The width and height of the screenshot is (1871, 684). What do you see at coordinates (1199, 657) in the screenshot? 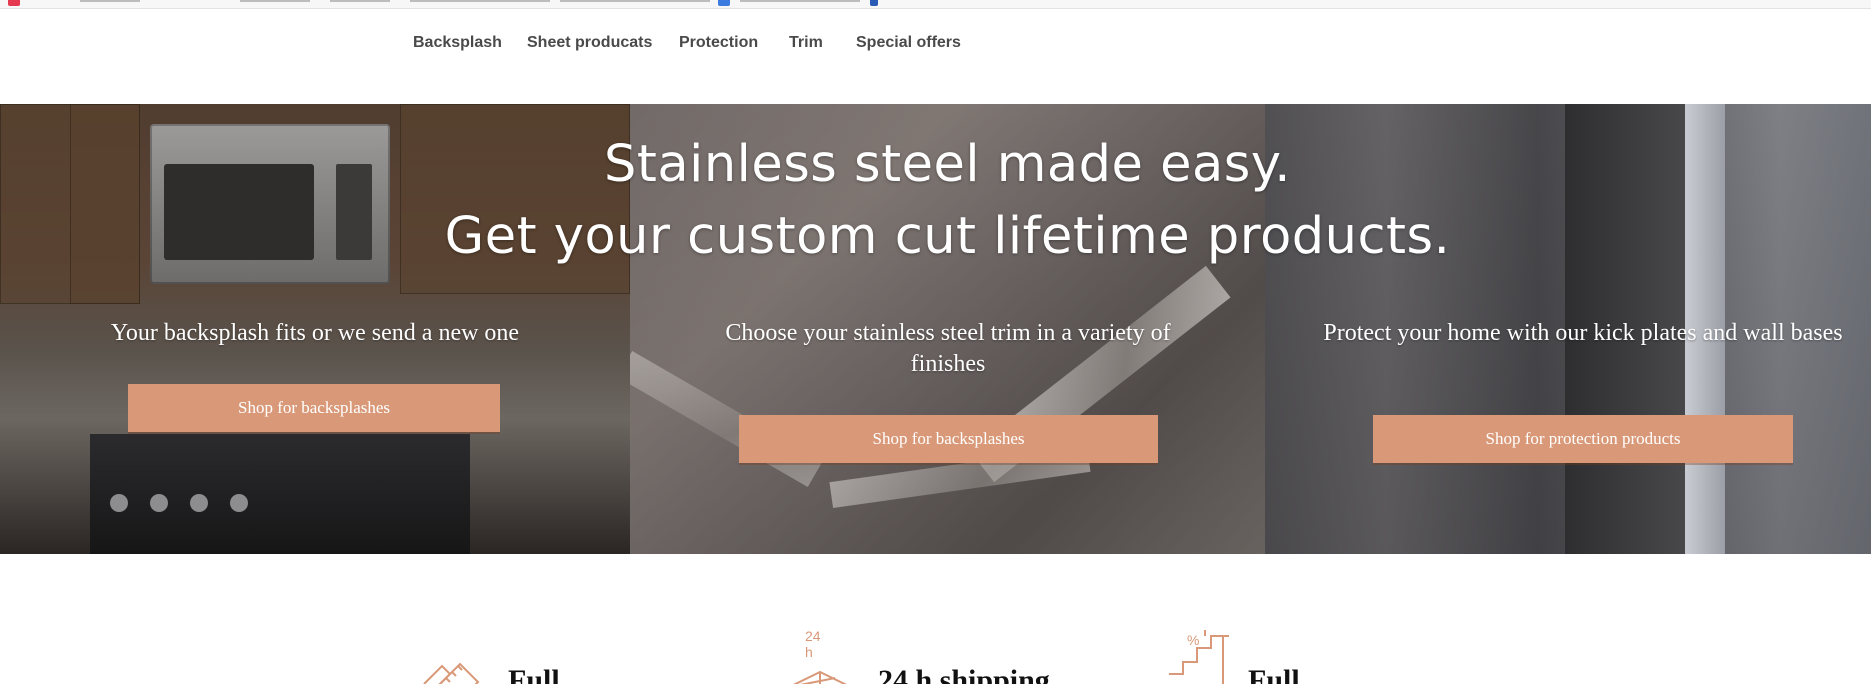
I see `discount-stairs-icon` at bounding box center [1199, 657].